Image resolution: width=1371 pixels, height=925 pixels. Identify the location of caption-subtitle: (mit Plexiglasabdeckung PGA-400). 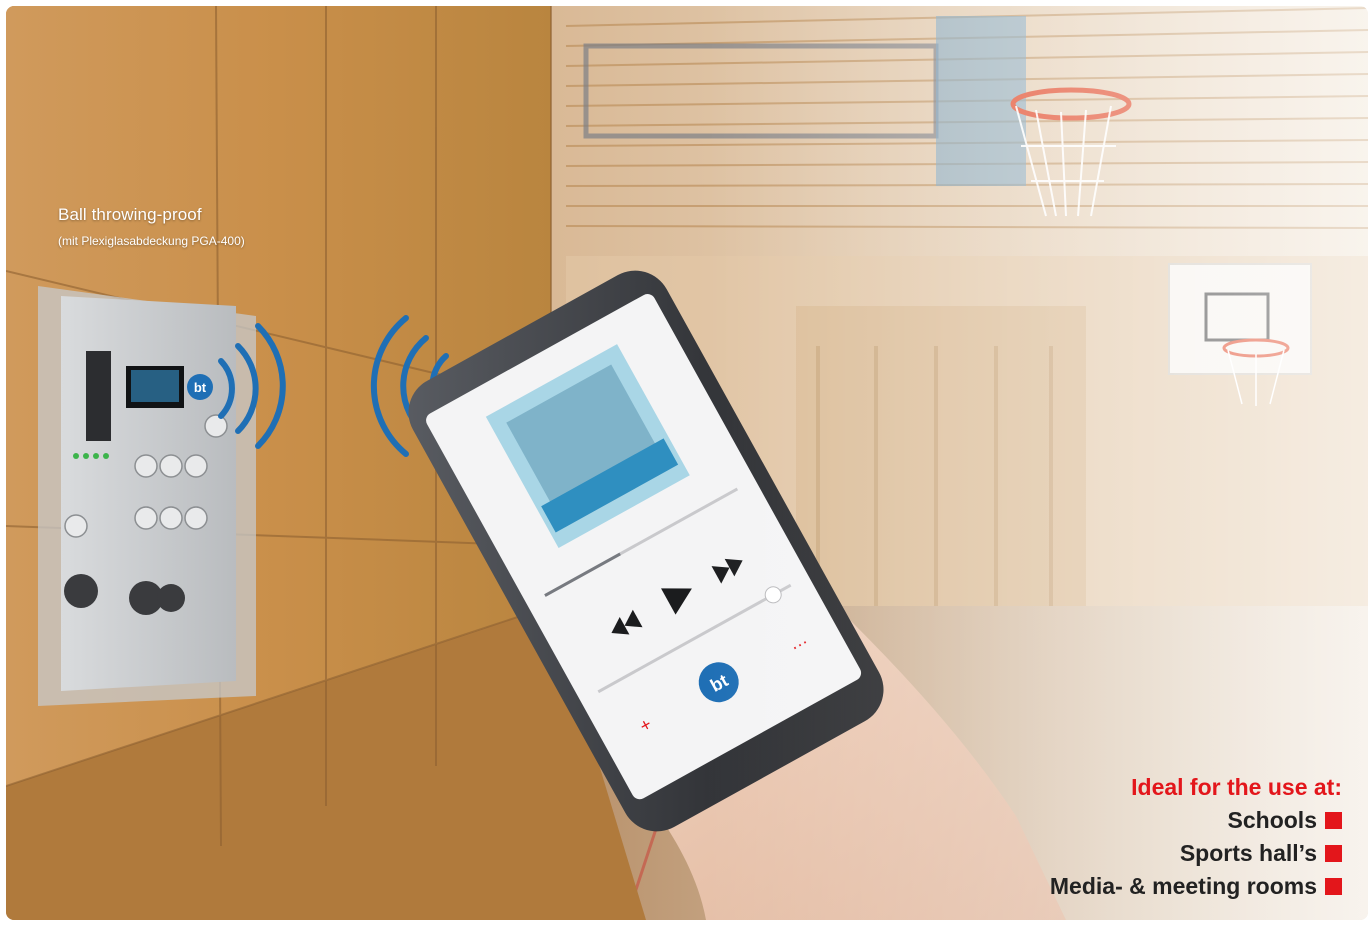
(151, 241).